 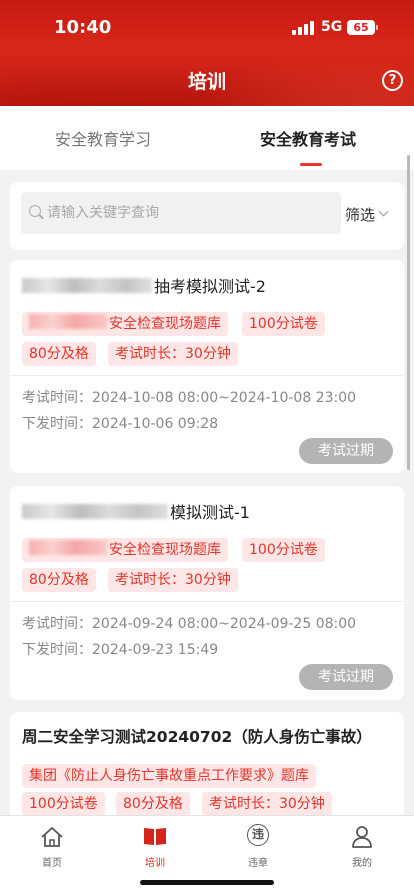 I want to click on tab-safety-exam: 安全教育考试, so click(x=308, y=138).